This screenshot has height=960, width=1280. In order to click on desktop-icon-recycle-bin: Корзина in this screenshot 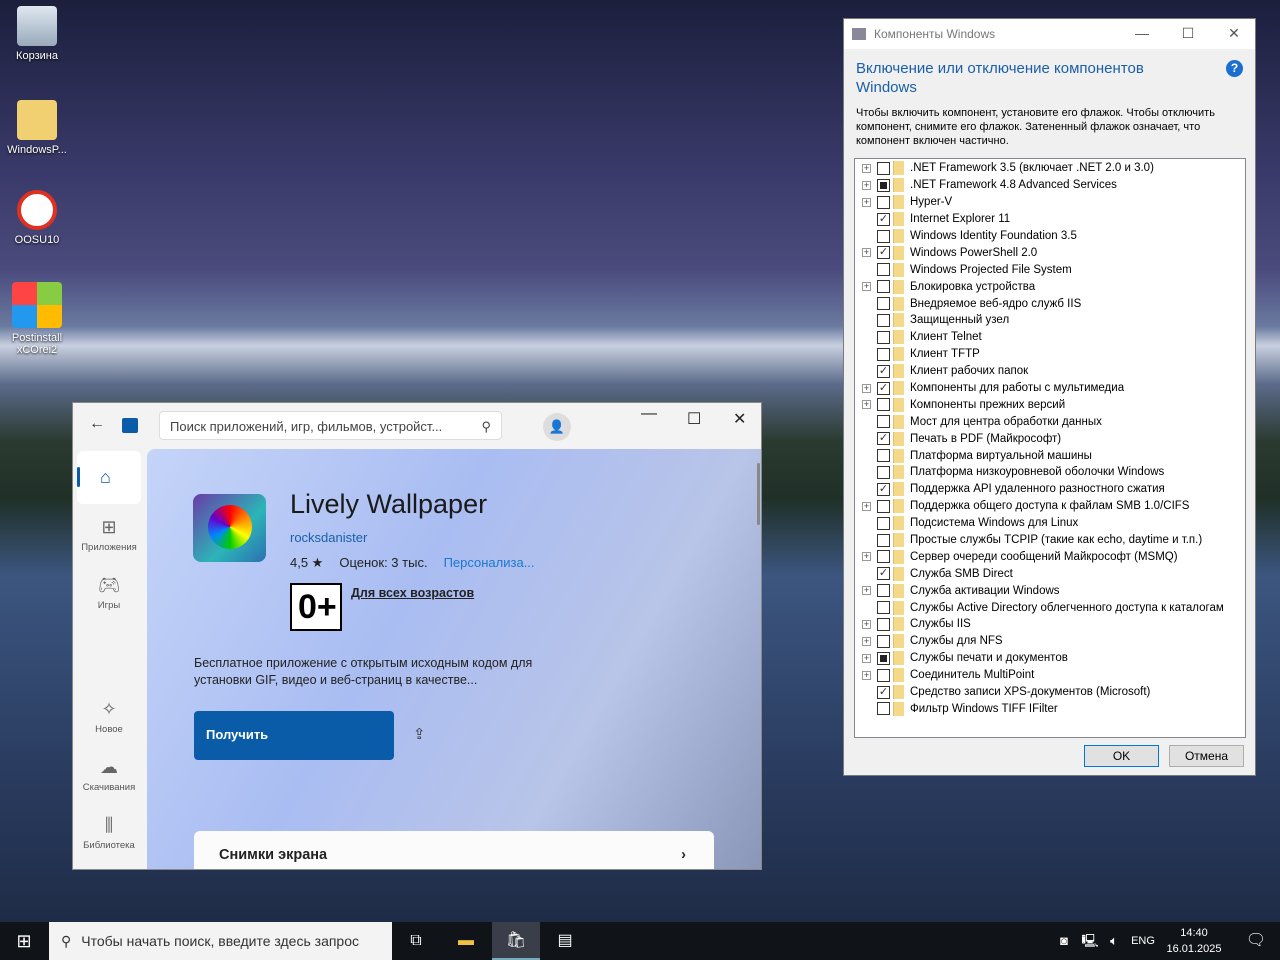, I will do `click(37, 34)`.